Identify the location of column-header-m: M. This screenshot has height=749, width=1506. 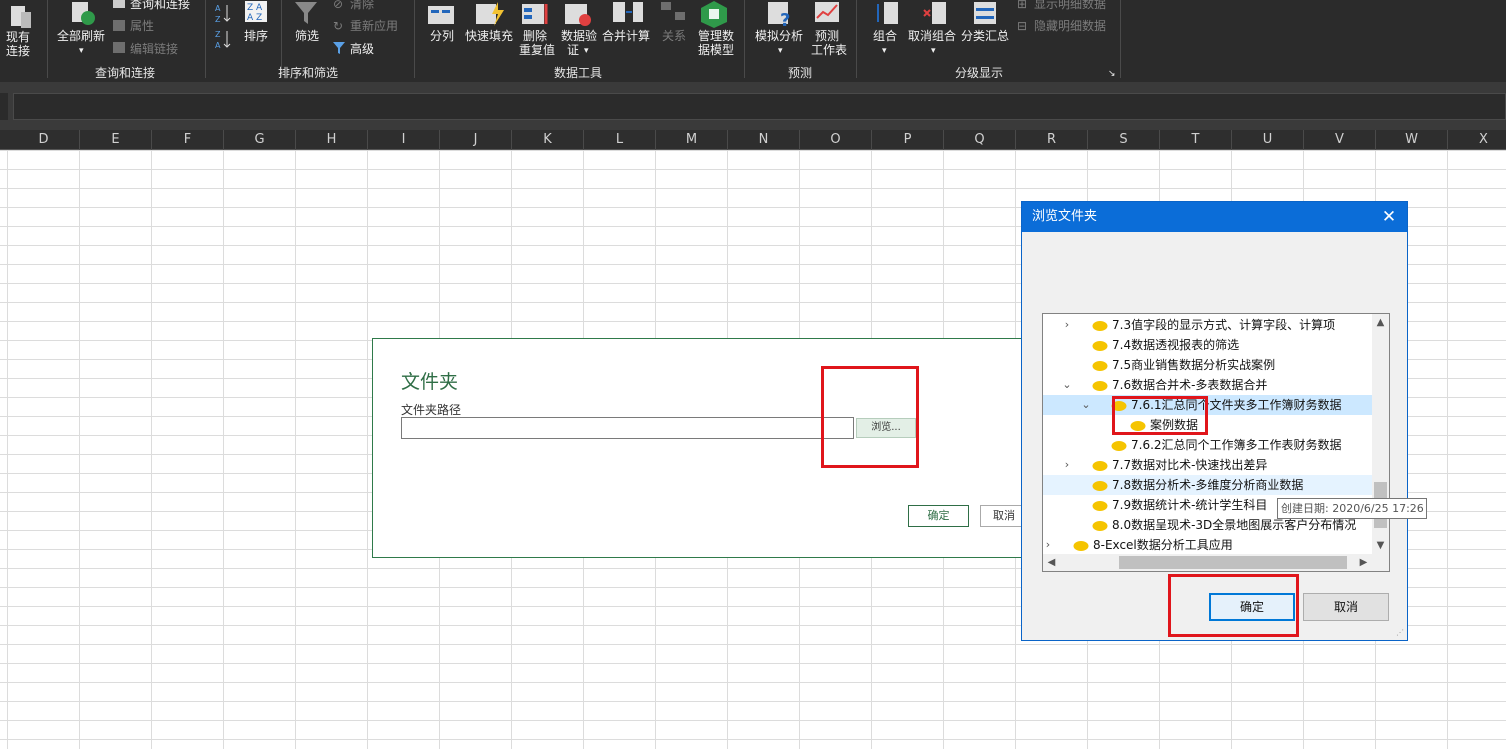
(692, 140).